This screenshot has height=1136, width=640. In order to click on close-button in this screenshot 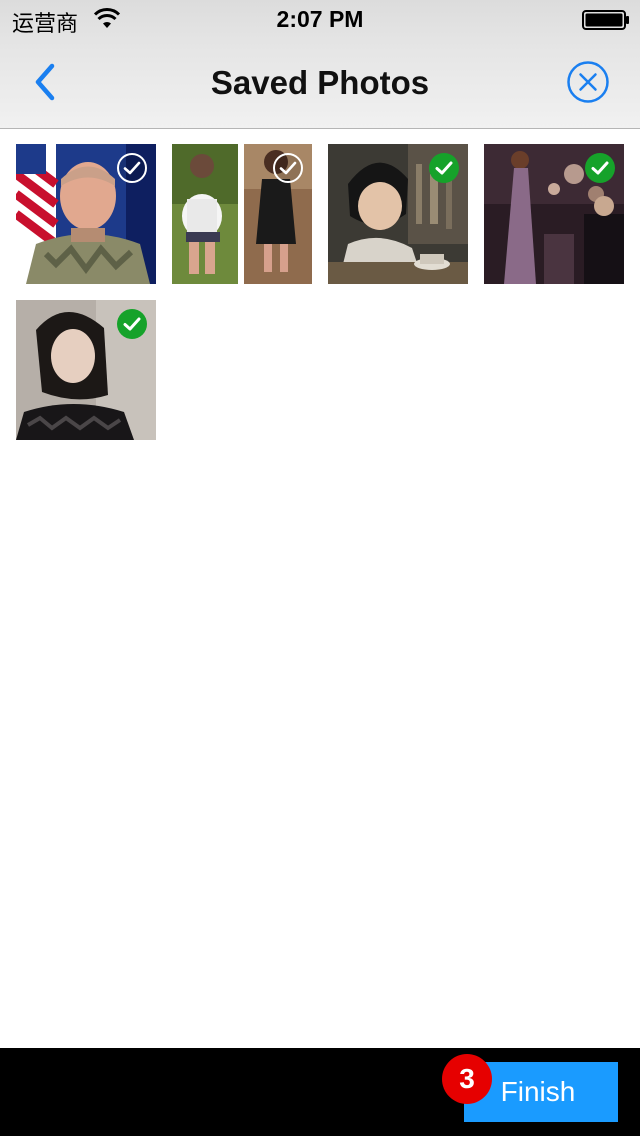, I will do `click(588, 82)`.